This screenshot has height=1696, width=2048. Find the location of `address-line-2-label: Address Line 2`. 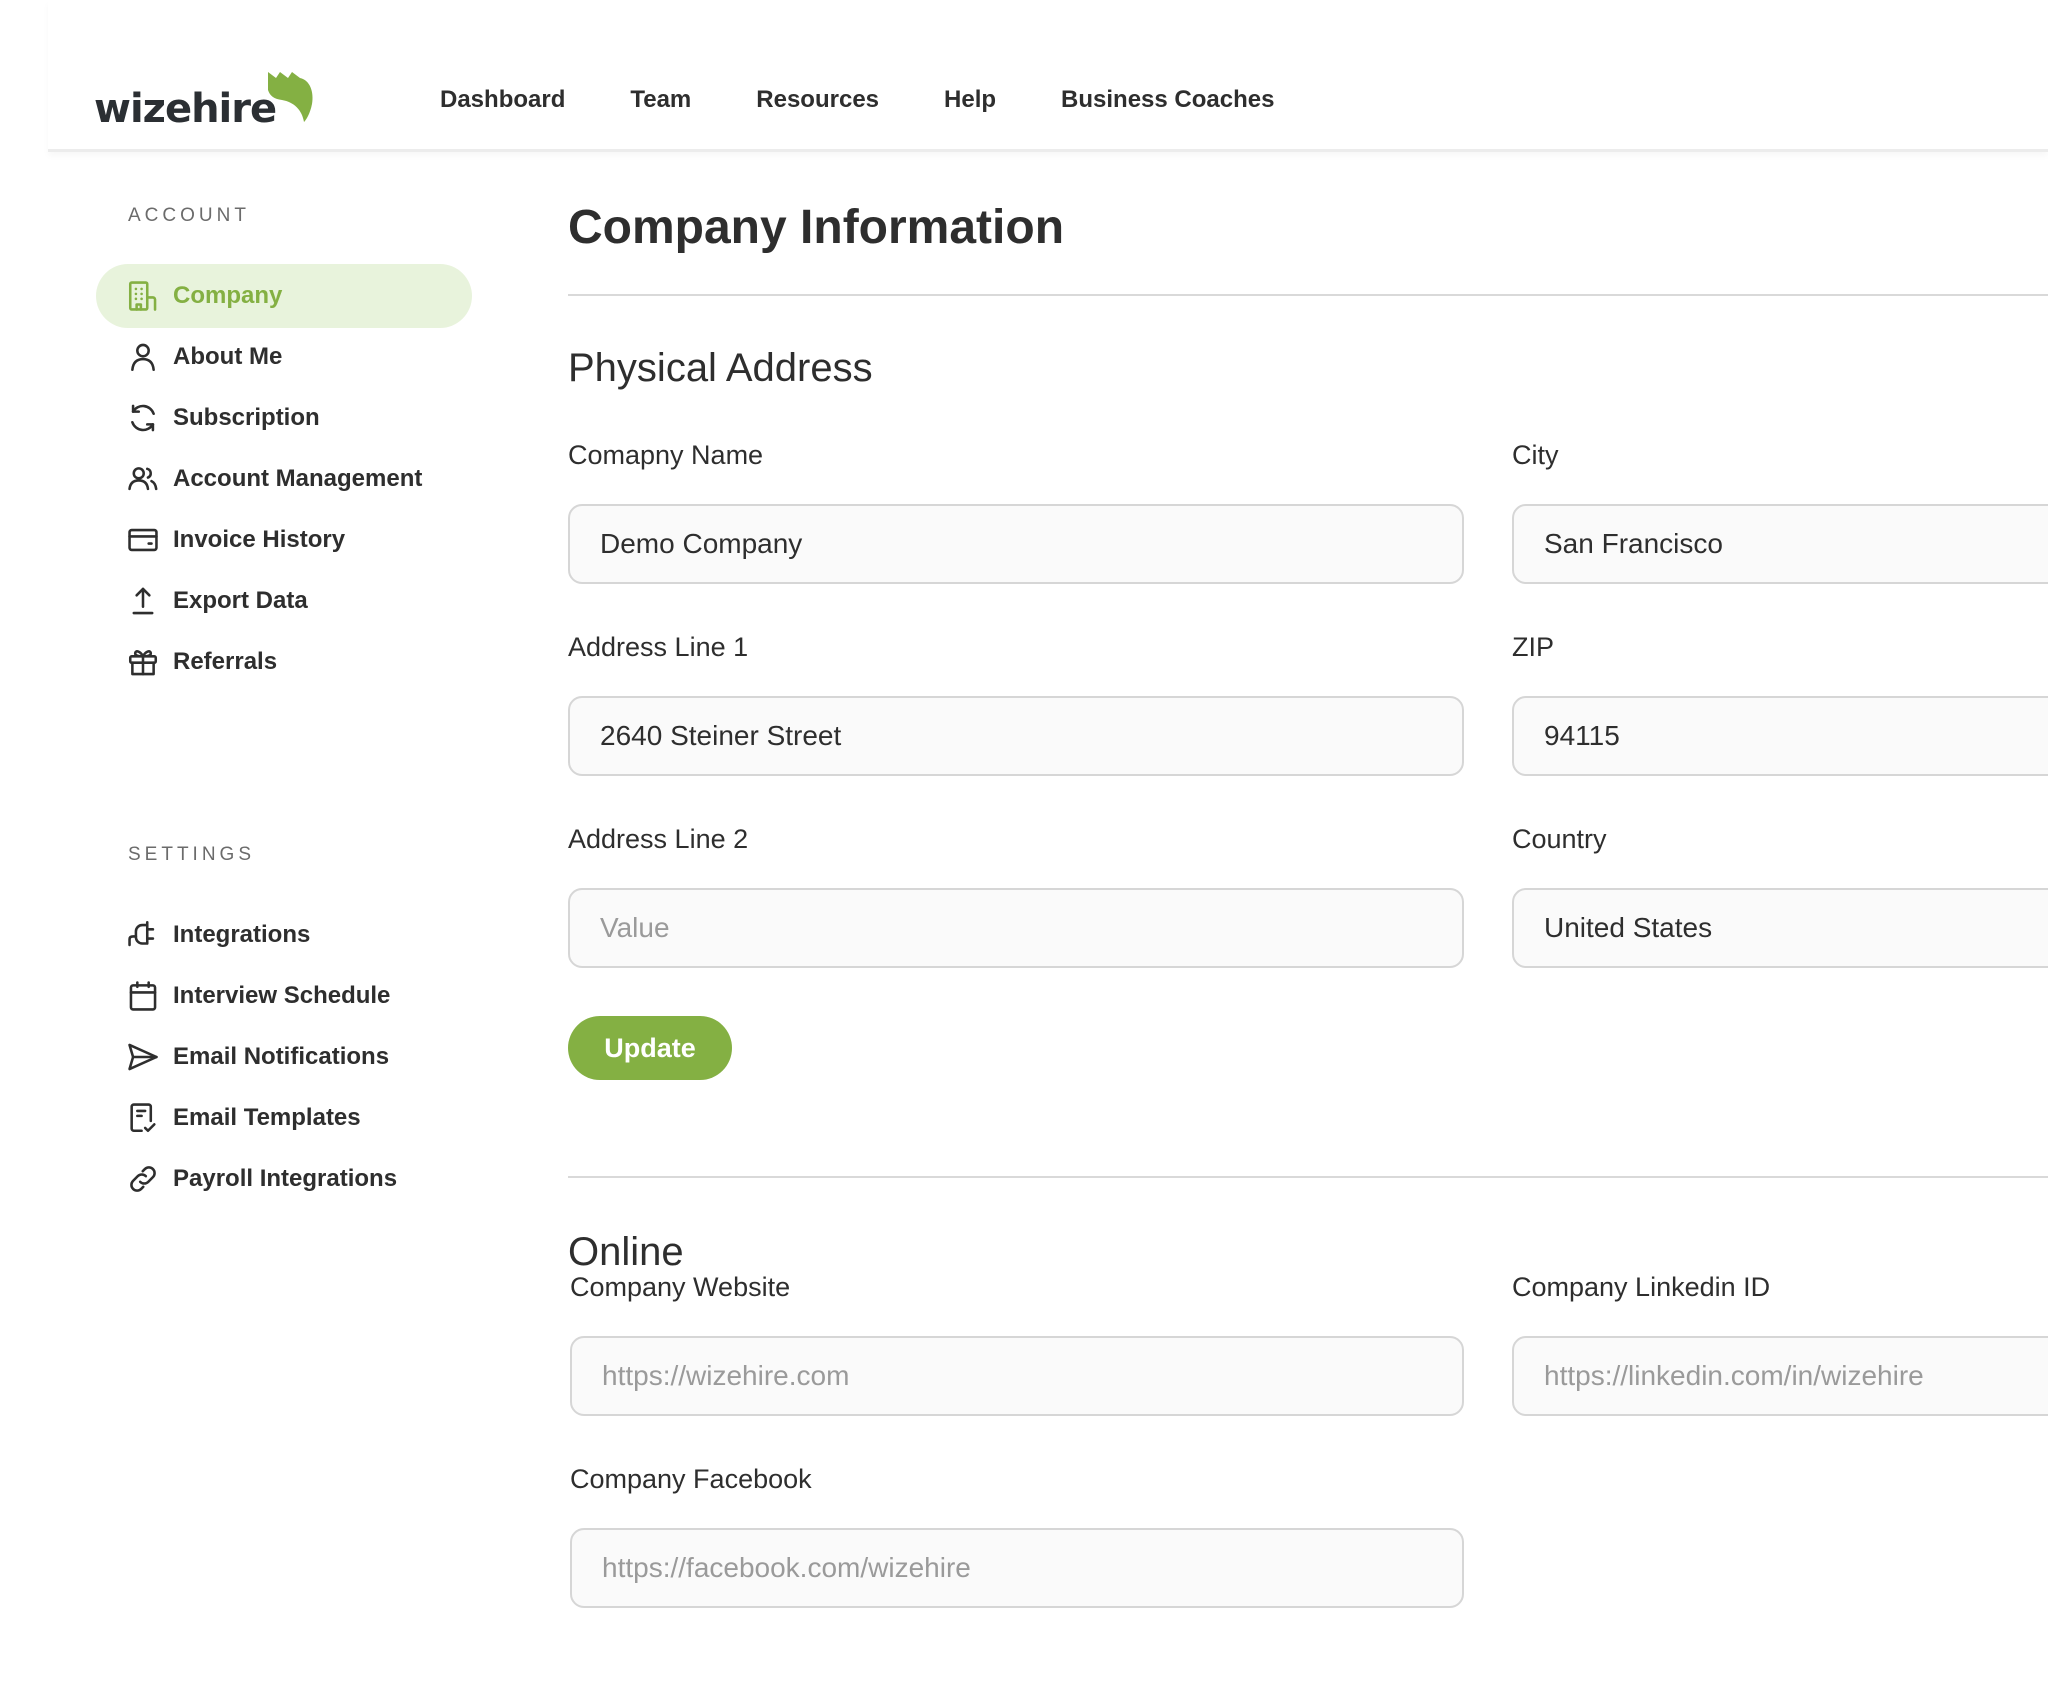

address-line-2-label: Address Line 2 is located at coordinates (658, 839).